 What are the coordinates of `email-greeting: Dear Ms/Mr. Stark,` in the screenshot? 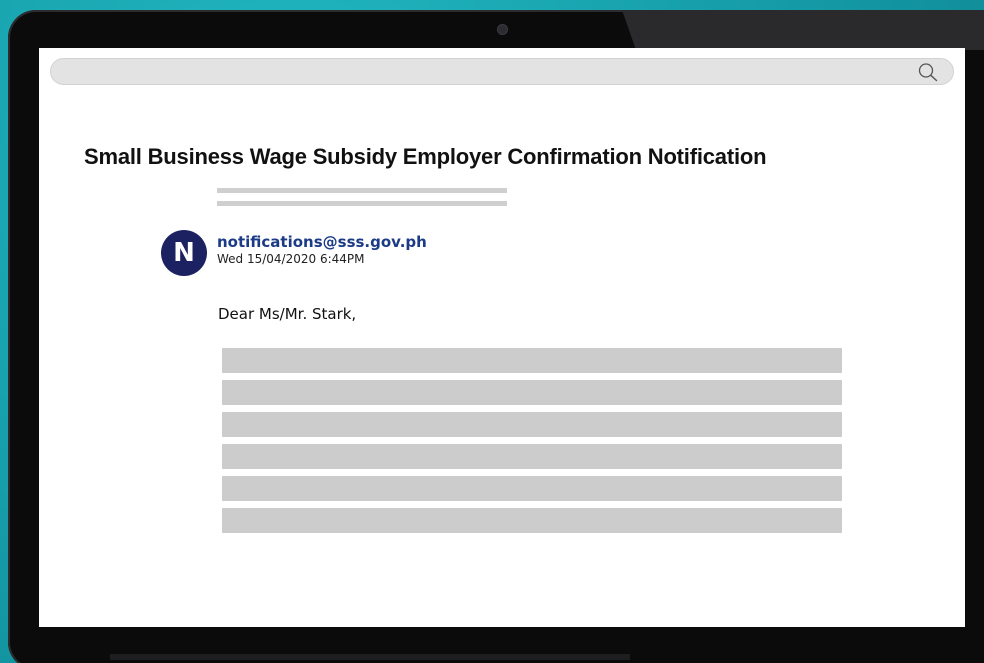 It's located at (287, 314).